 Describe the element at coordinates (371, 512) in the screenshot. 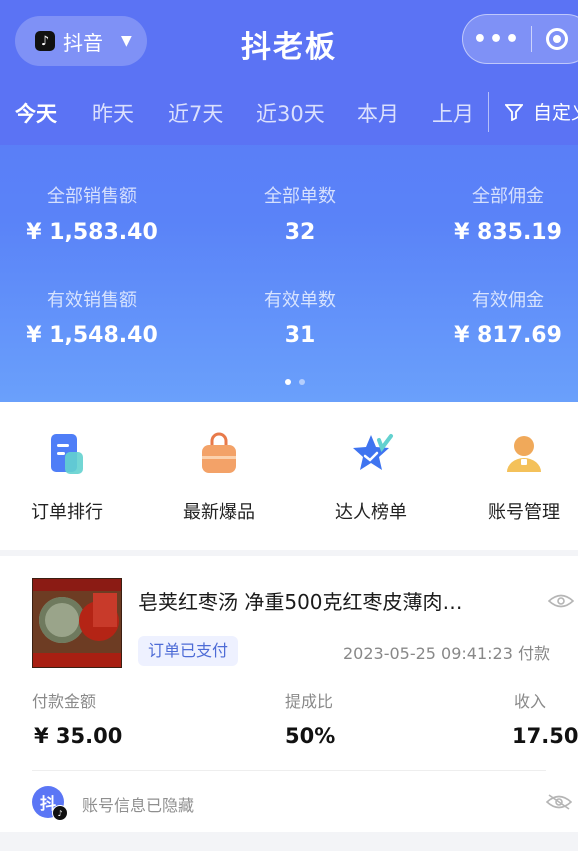

I see `menu-label: 达人榜单` at that location.